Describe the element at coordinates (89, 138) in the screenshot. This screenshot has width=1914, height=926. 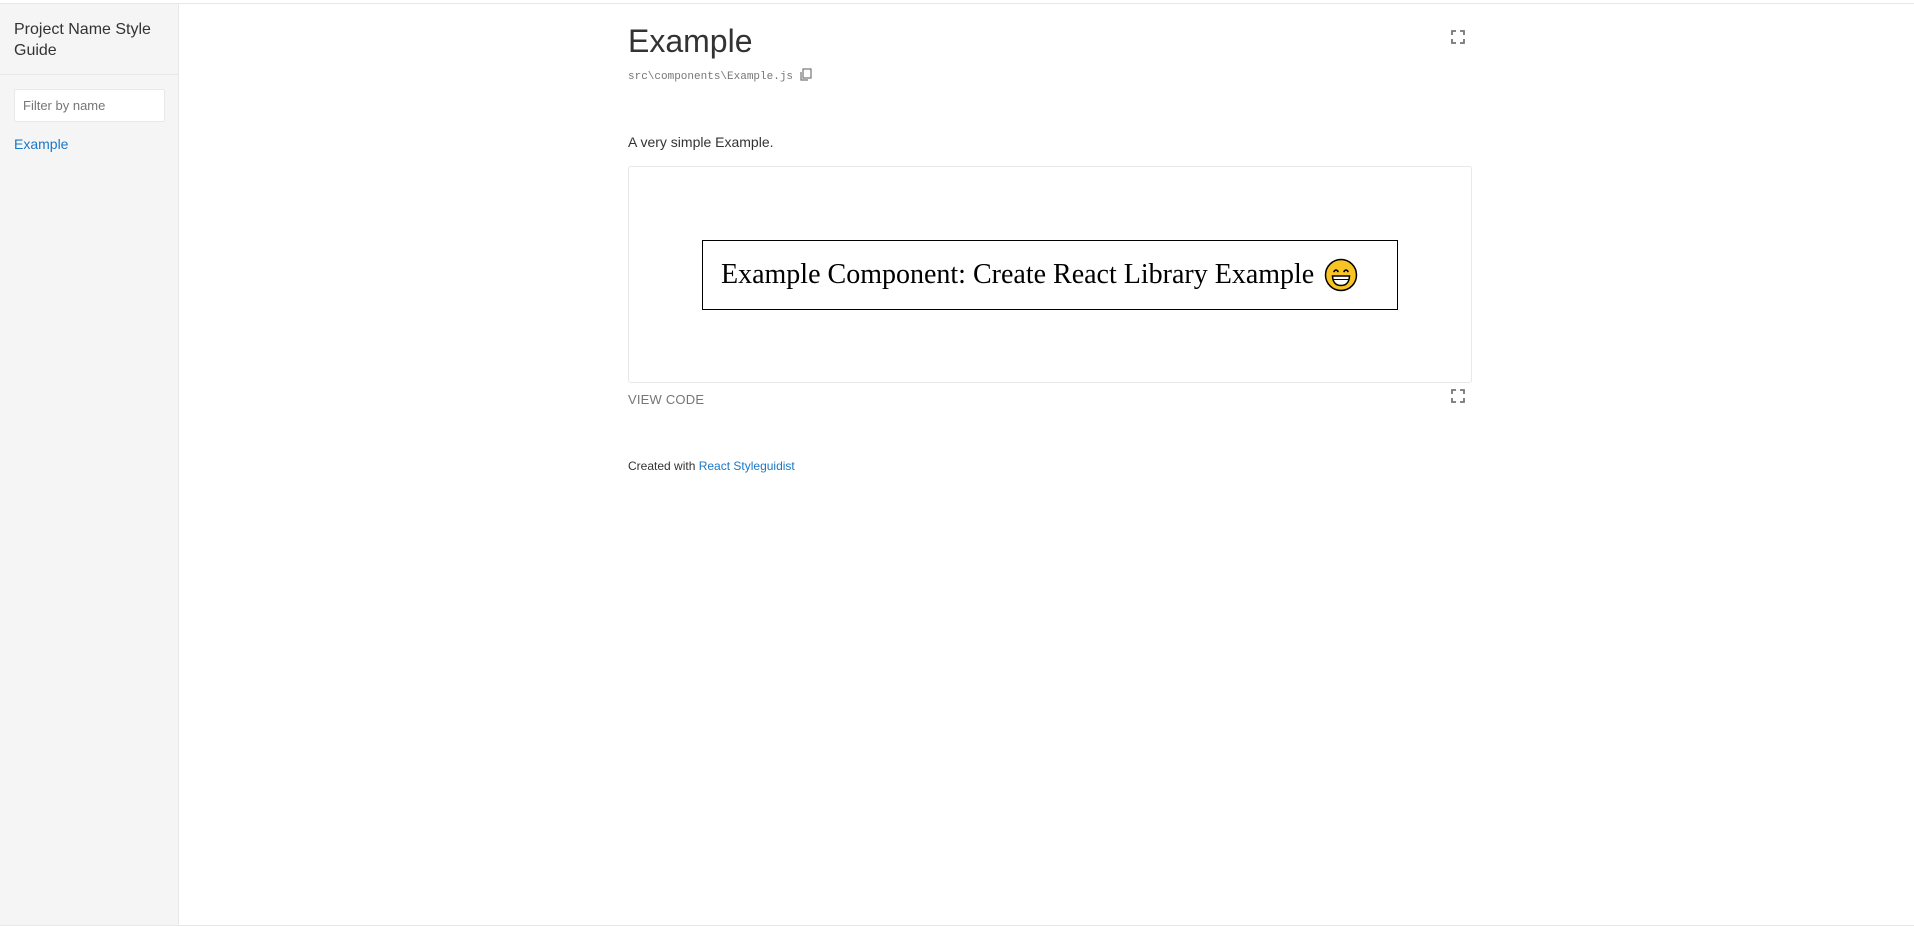
I see `sidebar-nav: Example` at that location.